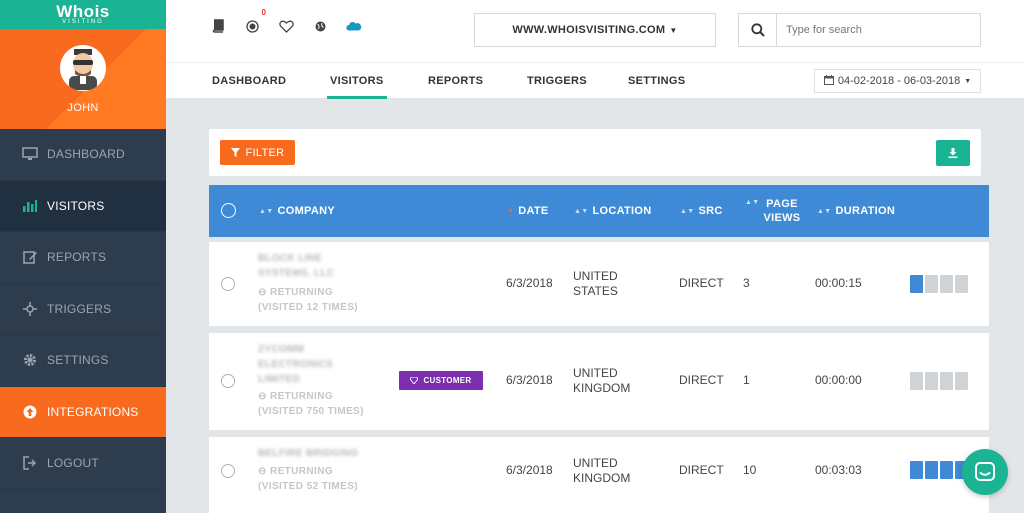  I want to click on sidebar-item-triggers: TRIGGERS, so click(83, 309).